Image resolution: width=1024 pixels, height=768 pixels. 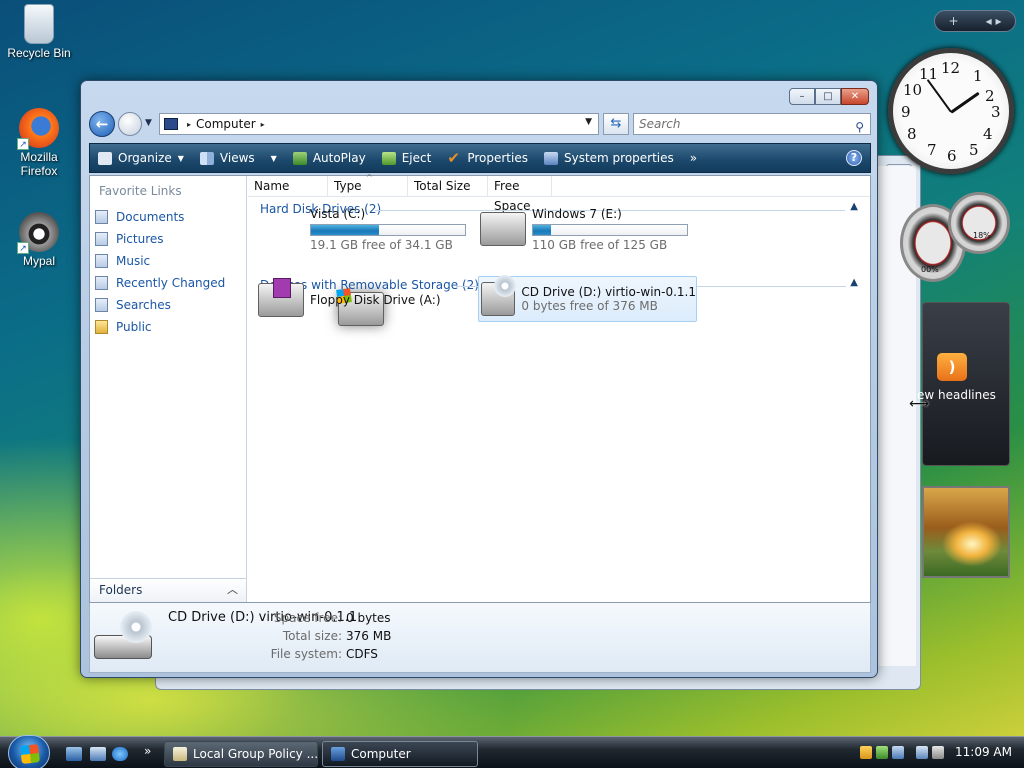 I want to click on feed-headlines-gadget: ) ew headlines, so click(x=963, y=384).